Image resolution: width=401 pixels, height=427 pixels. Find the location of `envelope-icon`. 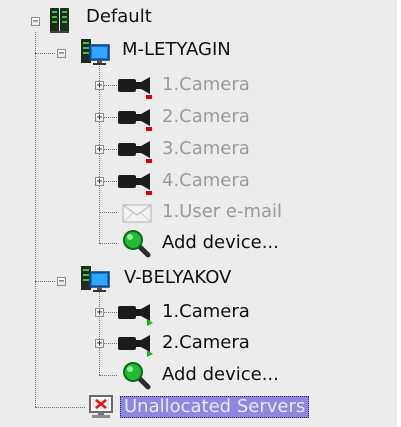

envelope-icon is located at coordinates (138, 215).